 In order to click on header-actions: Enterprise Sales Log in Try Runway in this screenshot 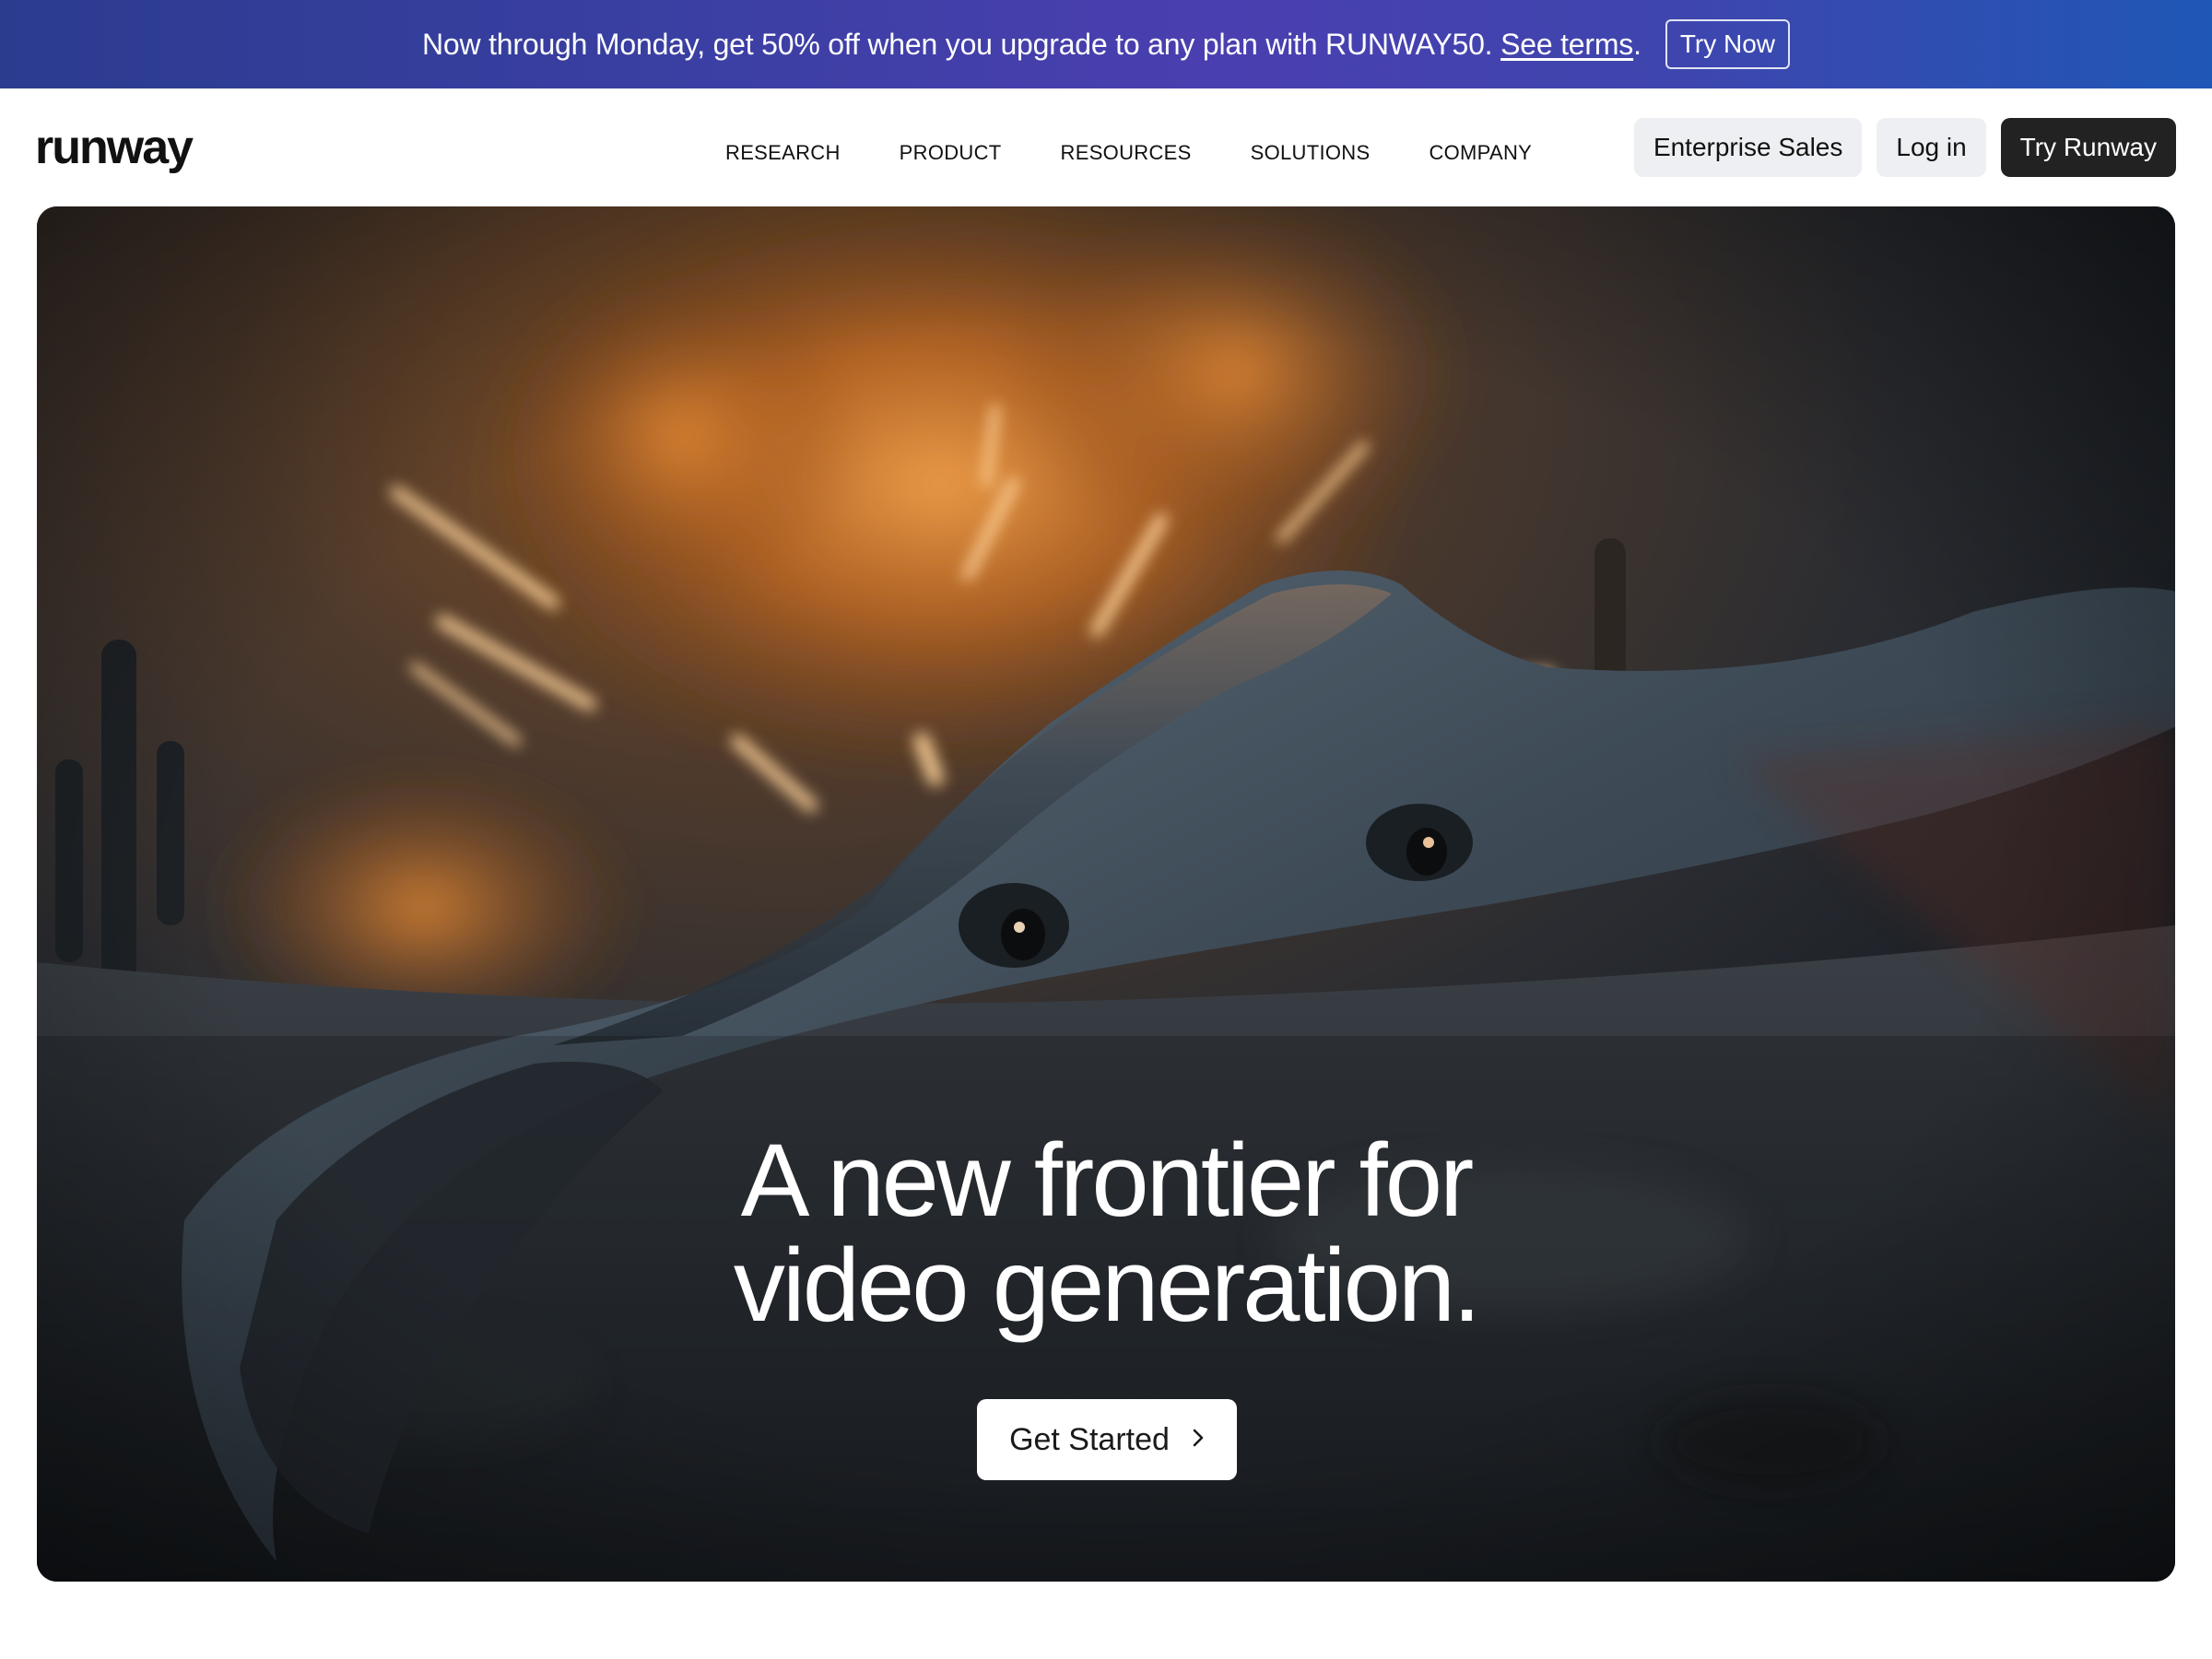, I will do `click(1904, 147)`.